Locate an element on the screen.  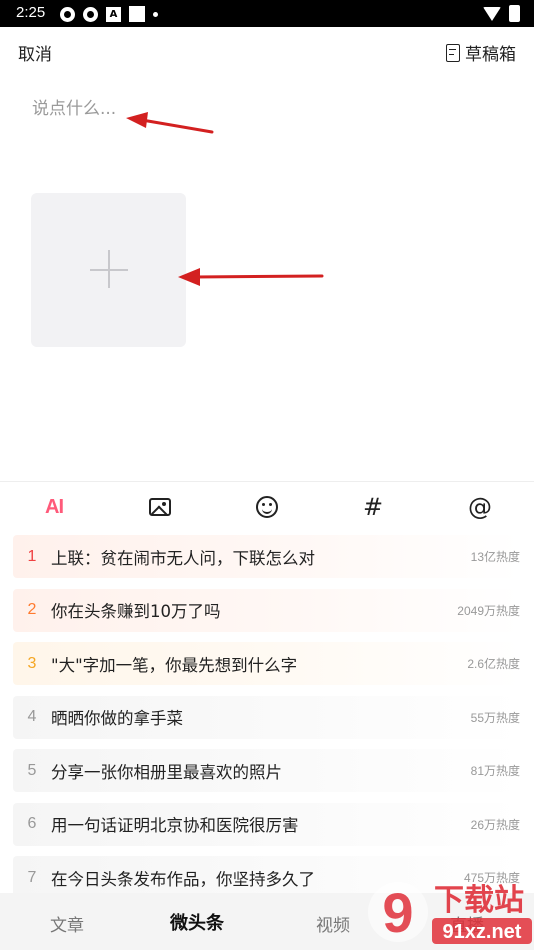
topic-item: 5 分享一张你相册里最喜欢的照片 81万热度 is located at coordinates (267, 770).